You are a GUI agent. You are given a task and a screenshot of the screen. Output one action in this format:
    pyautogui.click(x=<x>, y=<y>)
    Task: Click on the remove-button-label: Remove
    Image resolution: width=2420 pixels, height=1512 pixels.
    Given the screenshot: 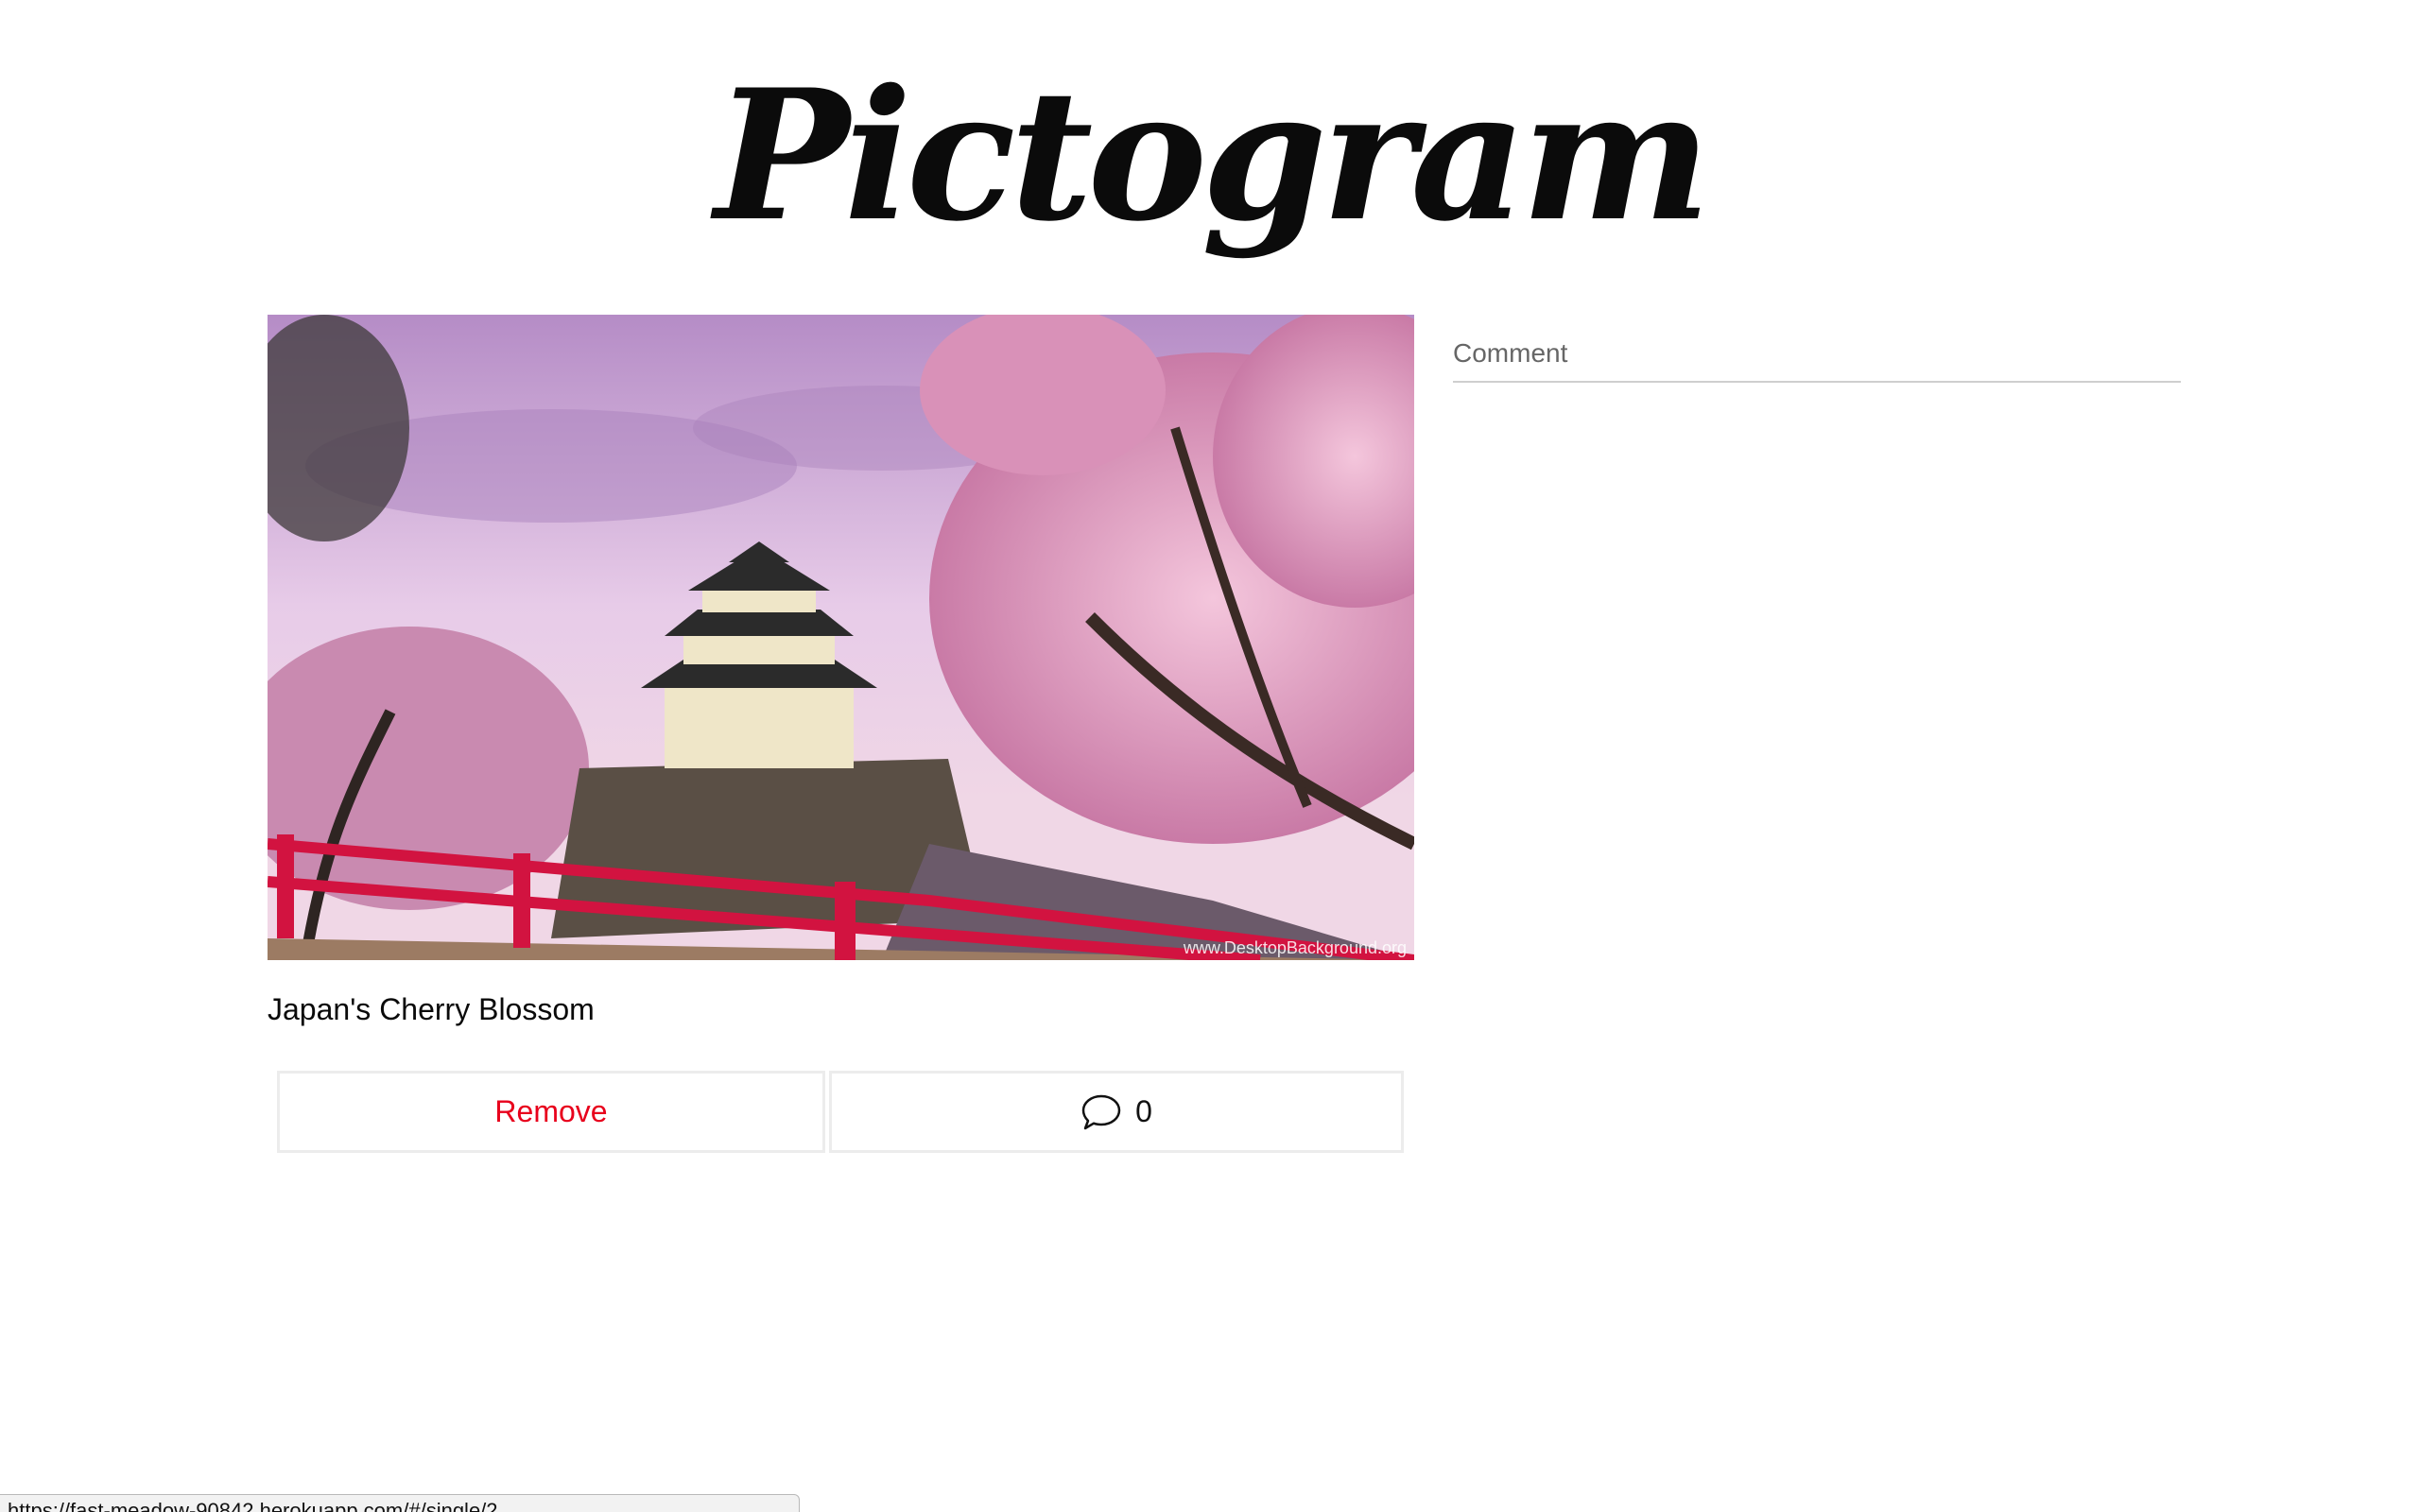 What is the action you would take?
    pyautogui.click(x=551, y=1111)
    